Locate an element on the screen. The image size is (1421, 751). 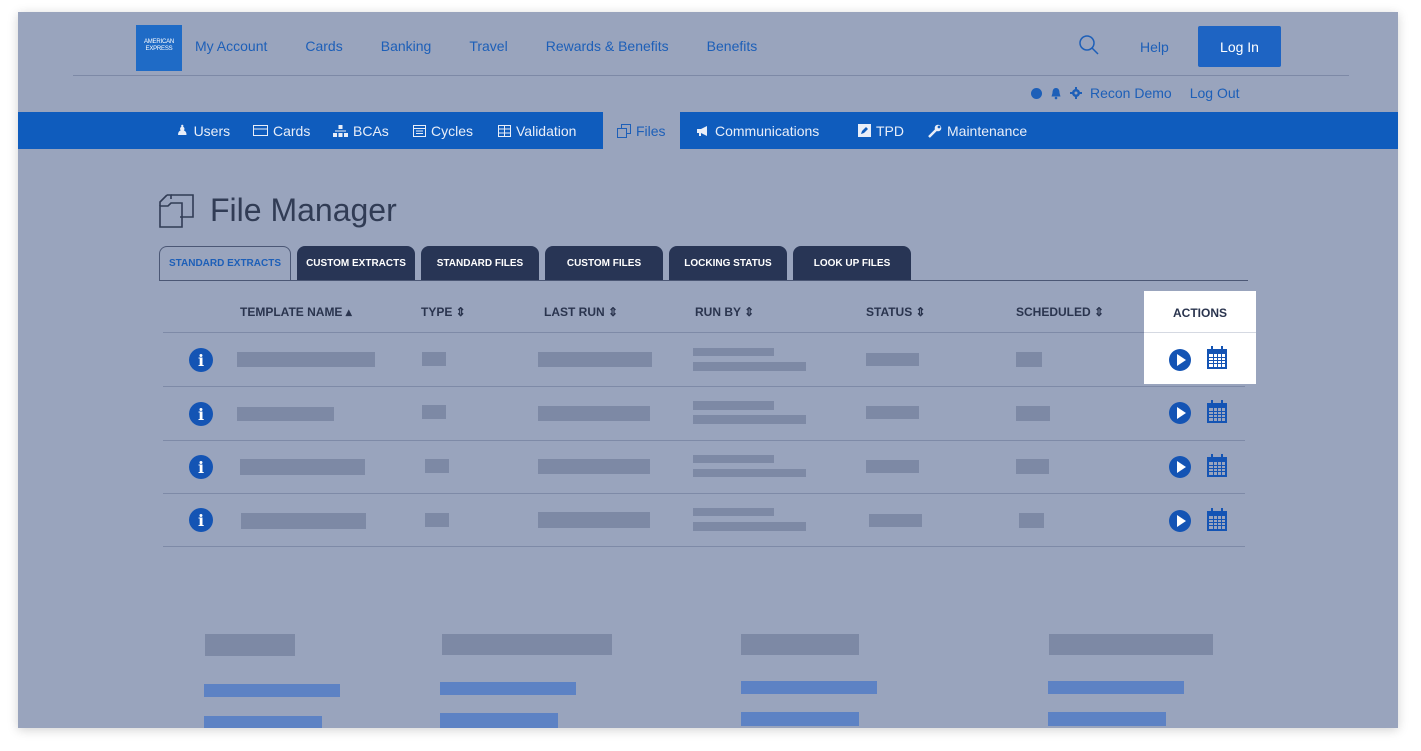
logout-link: Log Out is located at coordinates (1215, 93).